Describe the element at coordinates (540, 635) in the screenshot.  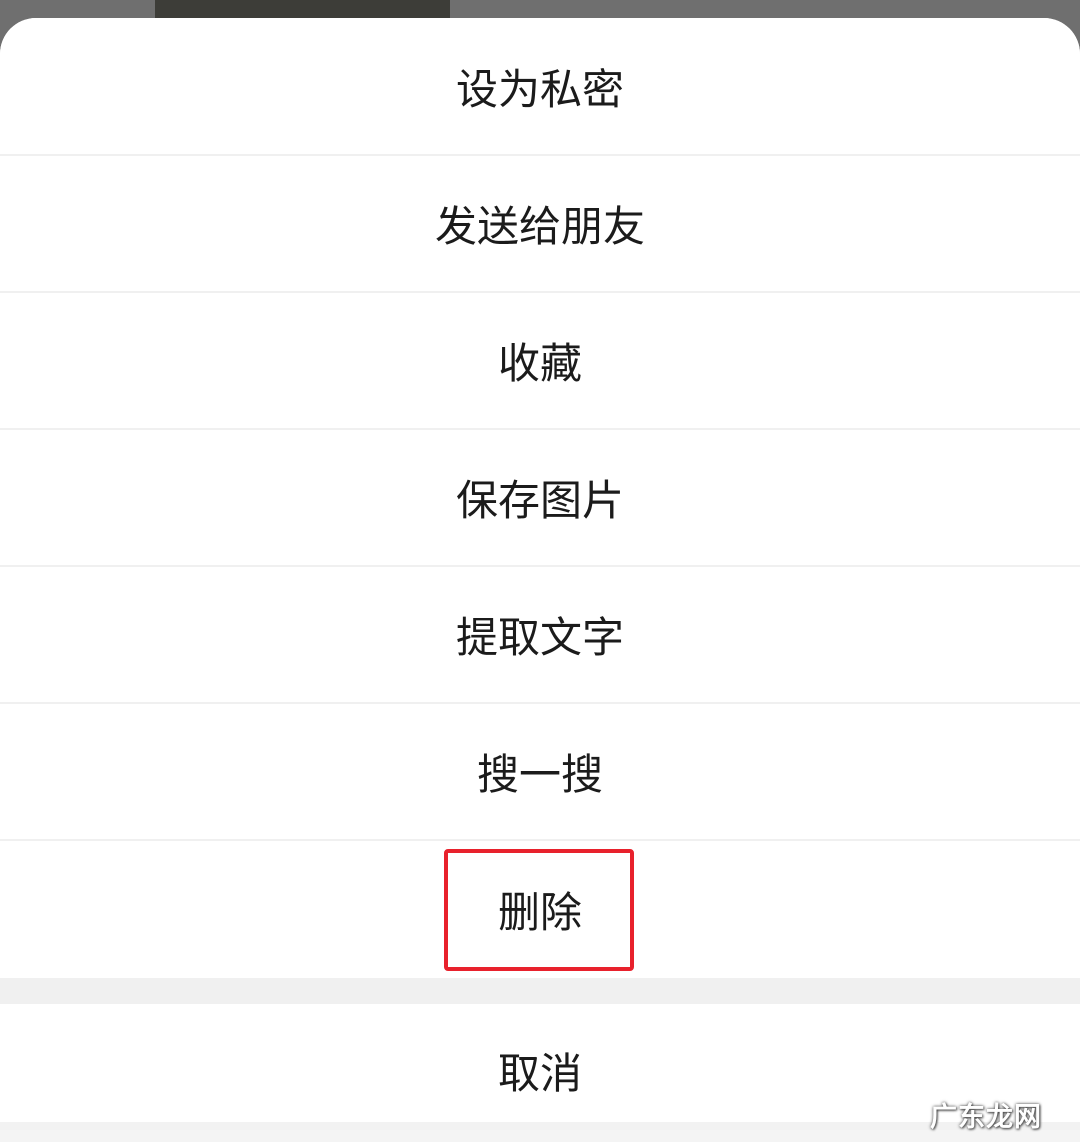
I see `extract-text-button: 提取文字` at that location.